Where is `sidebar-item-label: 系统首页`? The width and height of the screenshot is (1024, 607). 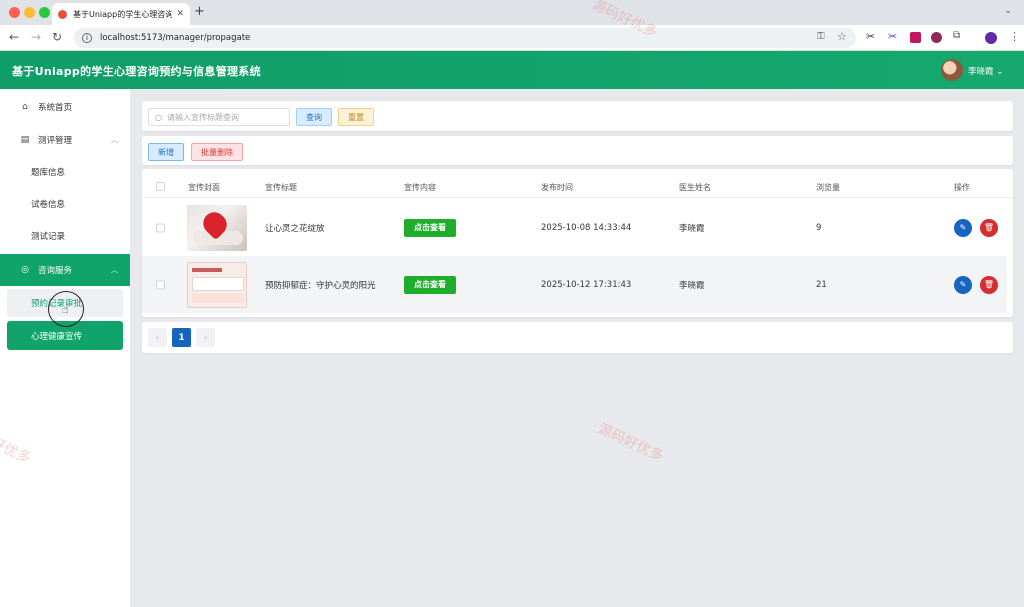
sidebar-item-label: 系统首页 is located at coordinates (55, 108).